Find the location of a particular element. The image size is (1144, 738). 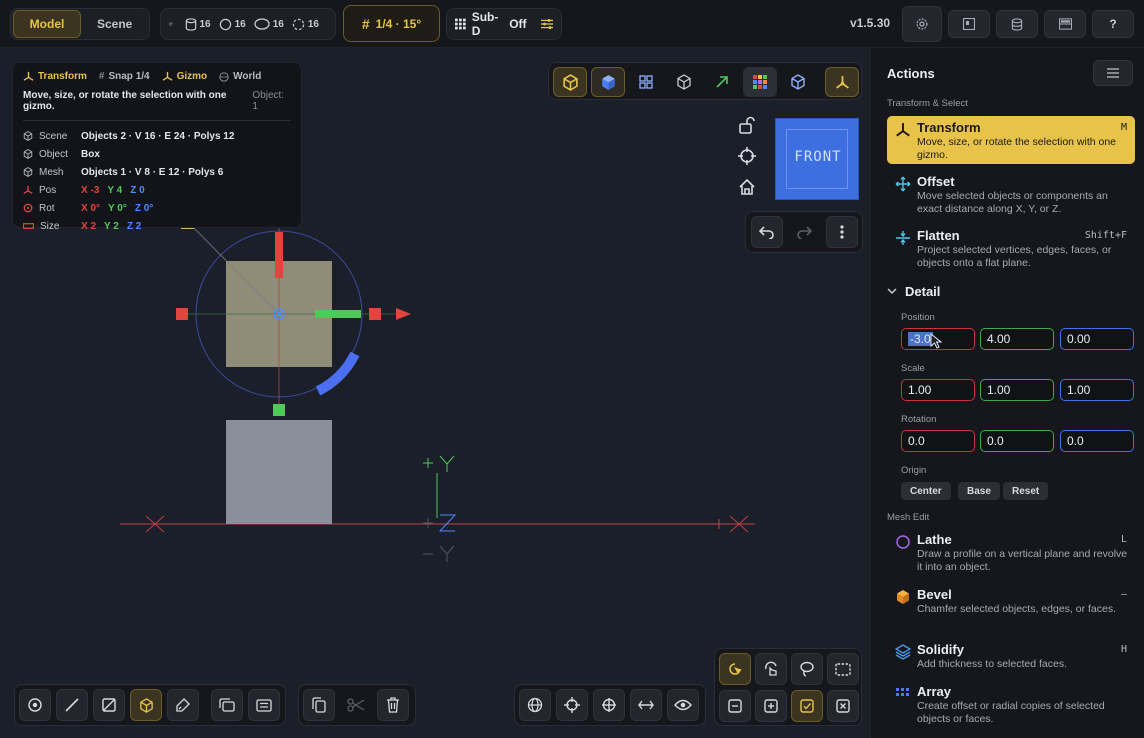

layout-icon is located at coordinates (969, 24).